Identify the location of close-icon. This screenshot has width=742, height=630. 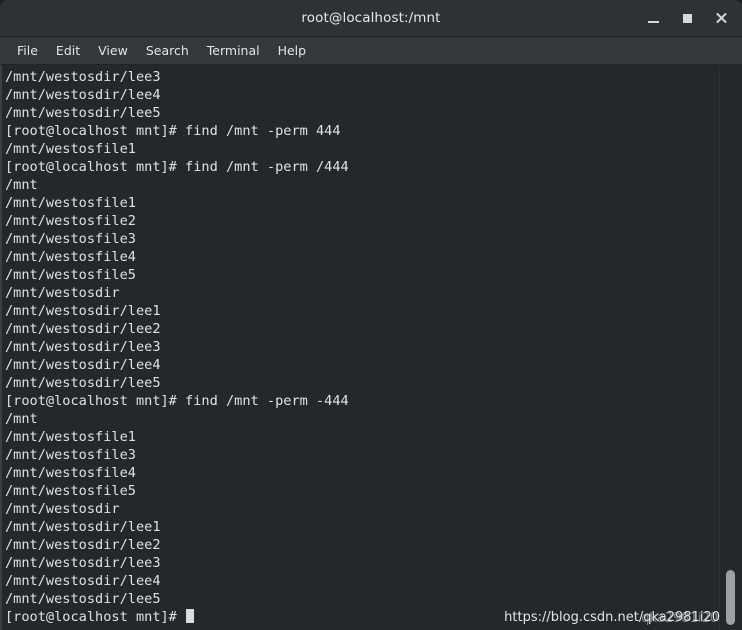
(721, 18).